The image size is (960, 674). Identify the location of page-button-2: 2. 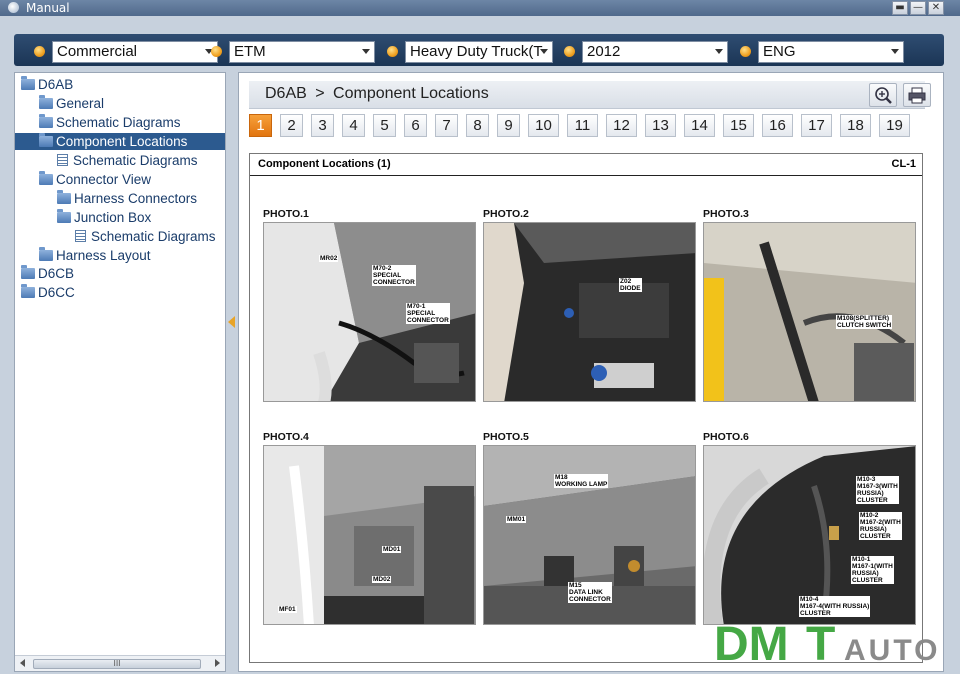
(291, 125).